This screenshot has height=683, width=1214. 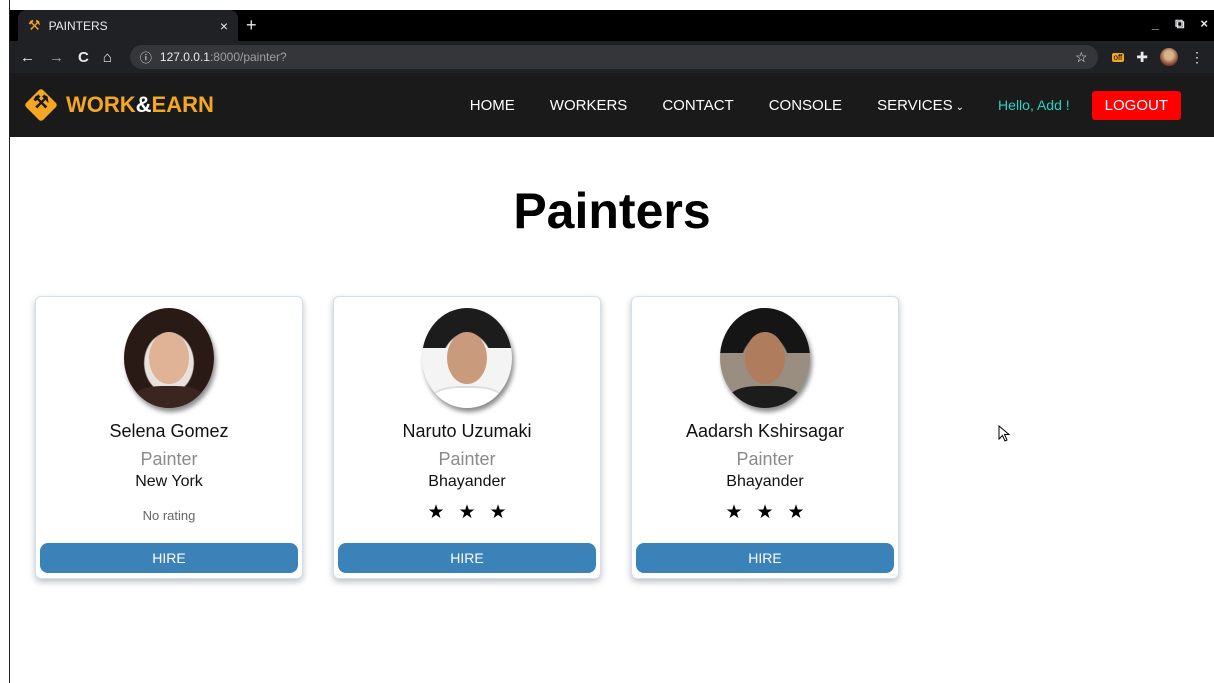 I want to click on brand-name: WORK&EARN, so click(x=140, y=104).